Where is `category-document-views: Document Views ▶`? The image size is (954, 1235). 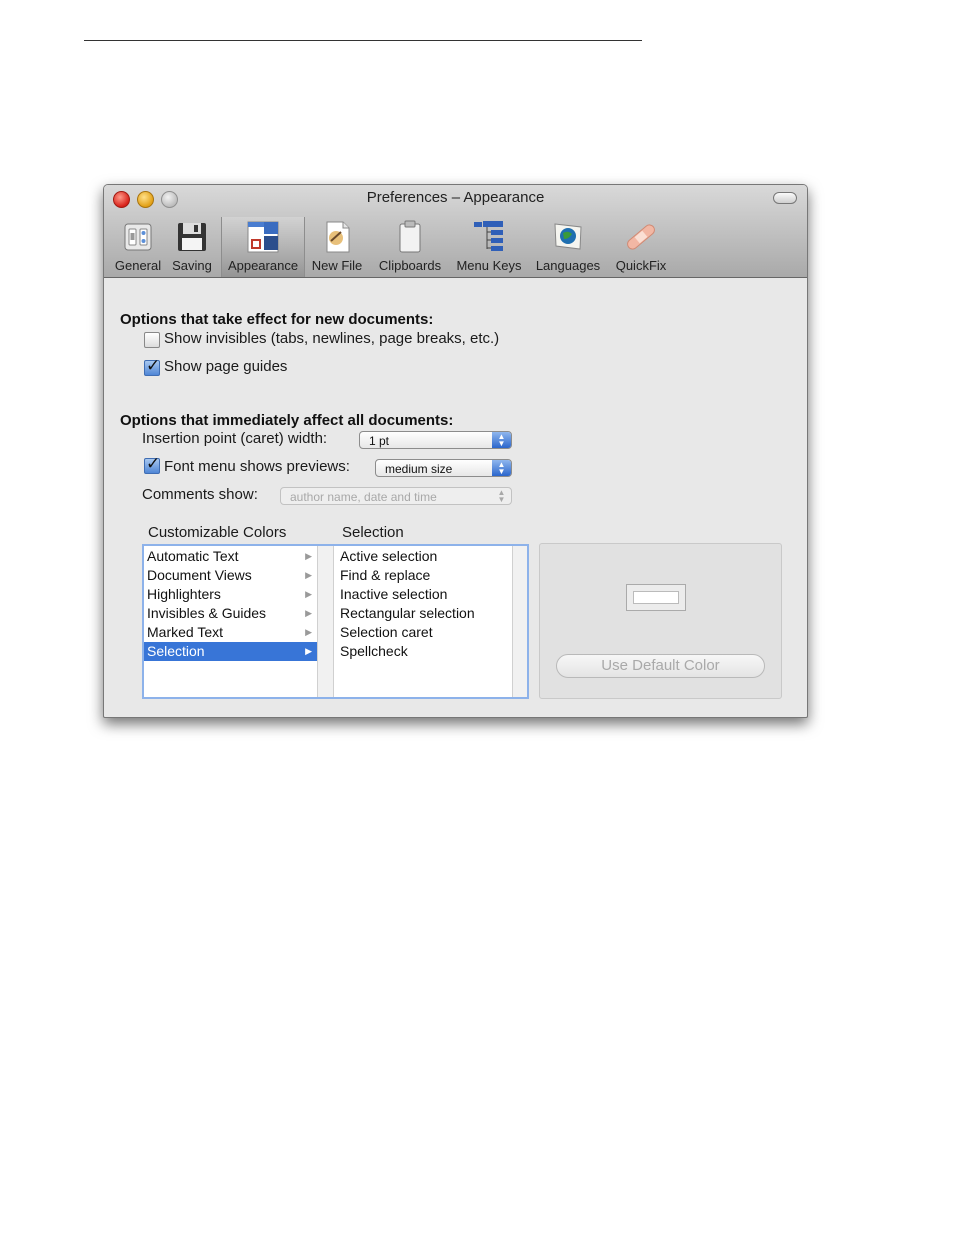 category-document-views: Document Views ▶ is located at coordinates (230, 575).